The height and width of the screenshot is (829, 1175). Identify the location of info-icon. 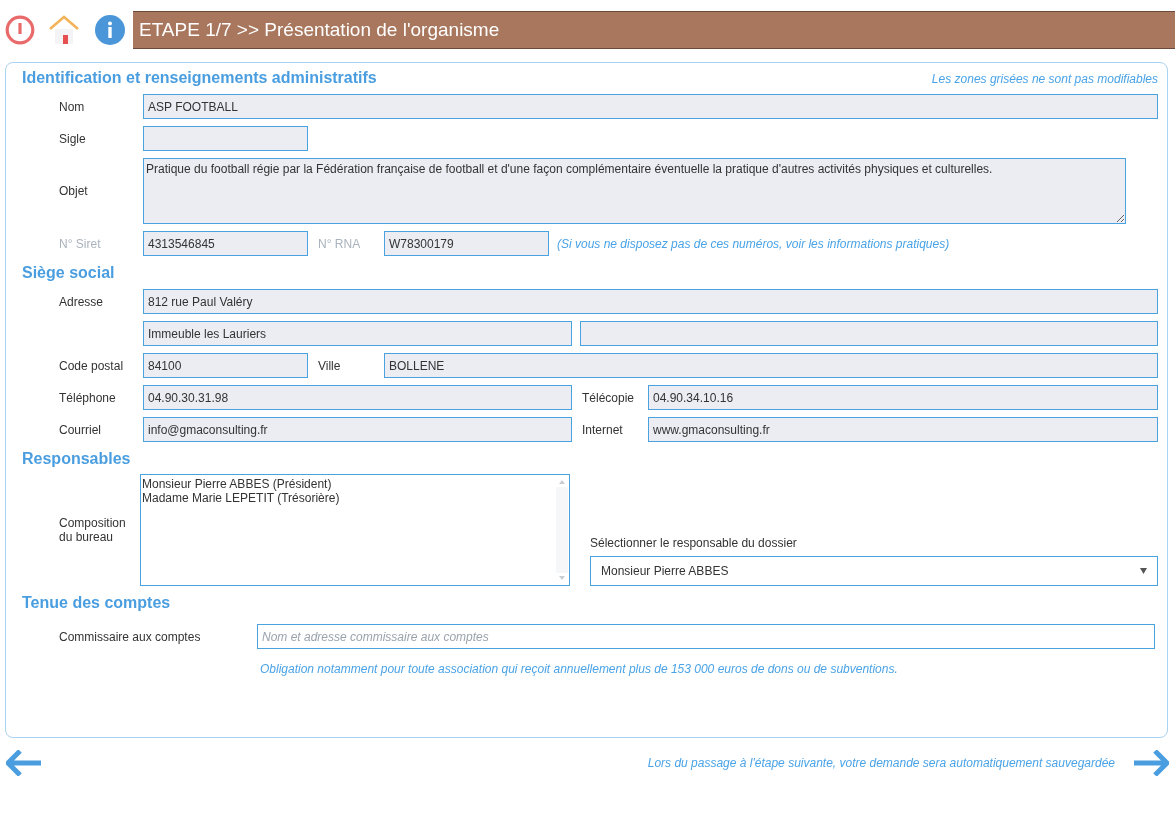
(110, 30).